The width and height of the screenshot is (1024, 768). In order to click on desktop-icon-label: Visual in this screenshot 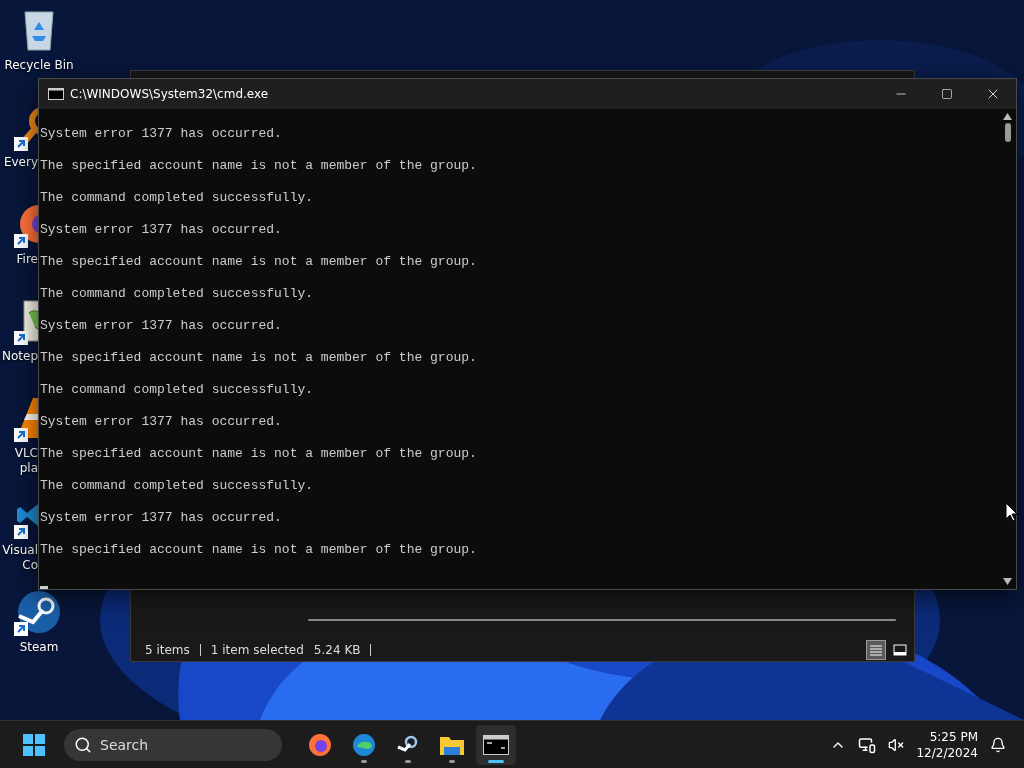, I will do `click(20, 550)`.